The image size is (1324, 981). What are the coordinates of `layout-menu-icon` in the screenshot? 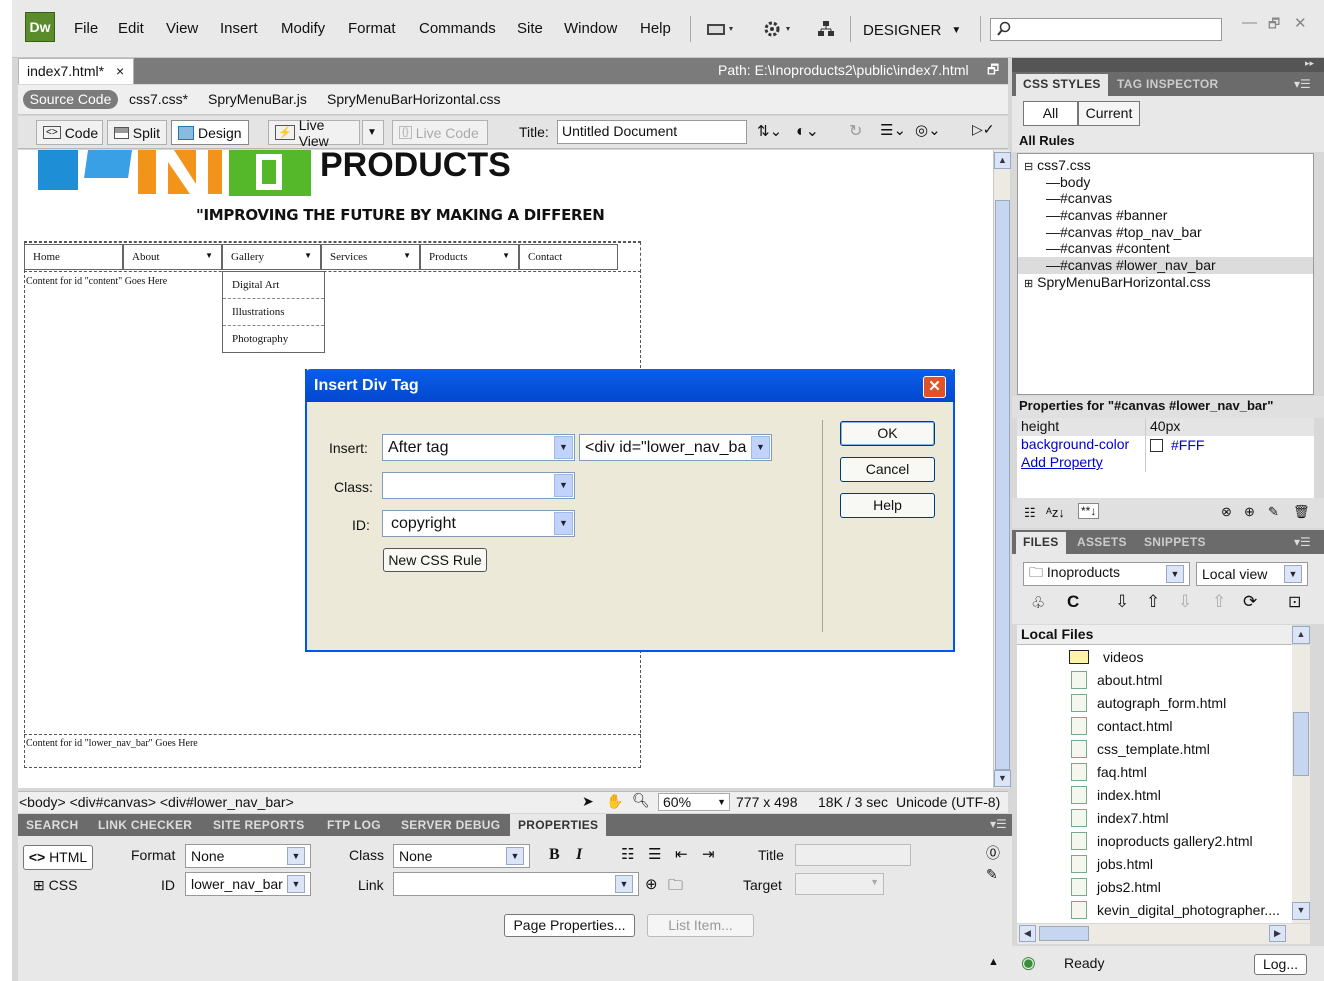 It's located at (722, 29).